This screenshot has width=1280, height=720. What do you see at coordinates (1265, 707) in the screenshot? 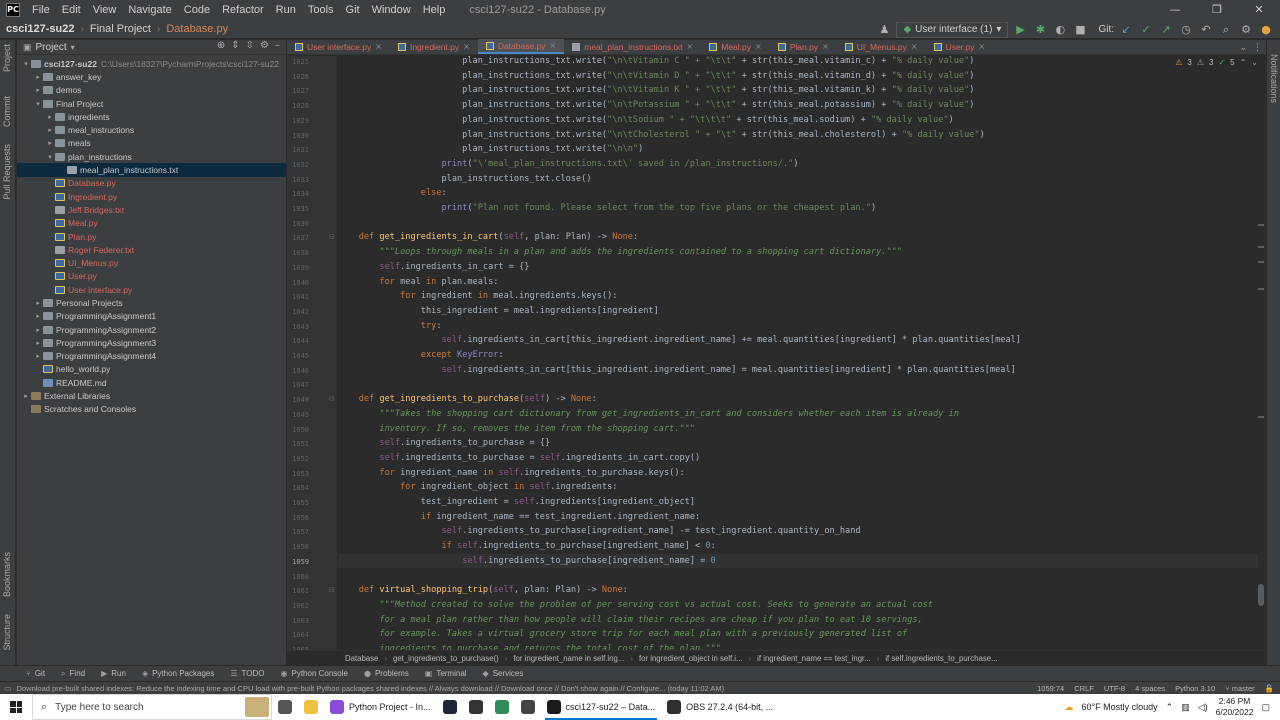
I see `notifications-icon: ▢` at bounding box center [1265, 707].